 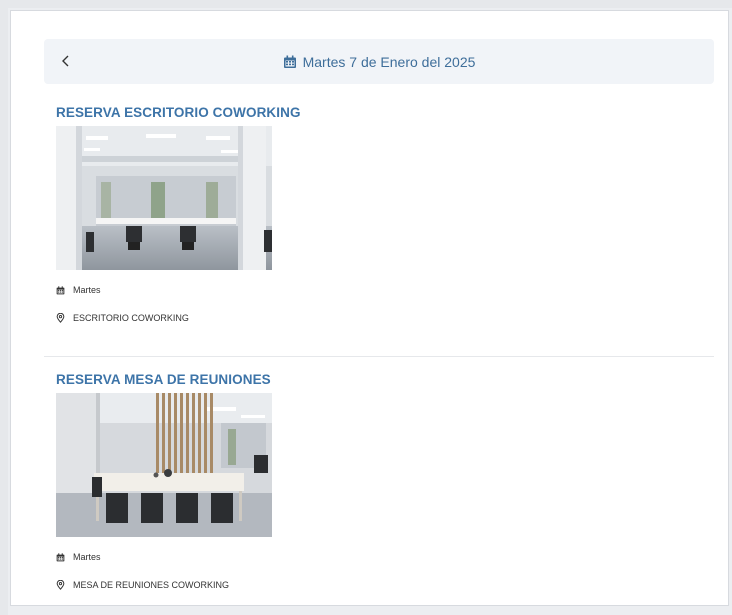 I want to click on date-title-text: Martes 7 de Enero del 2025, so click(x=389, y=61).